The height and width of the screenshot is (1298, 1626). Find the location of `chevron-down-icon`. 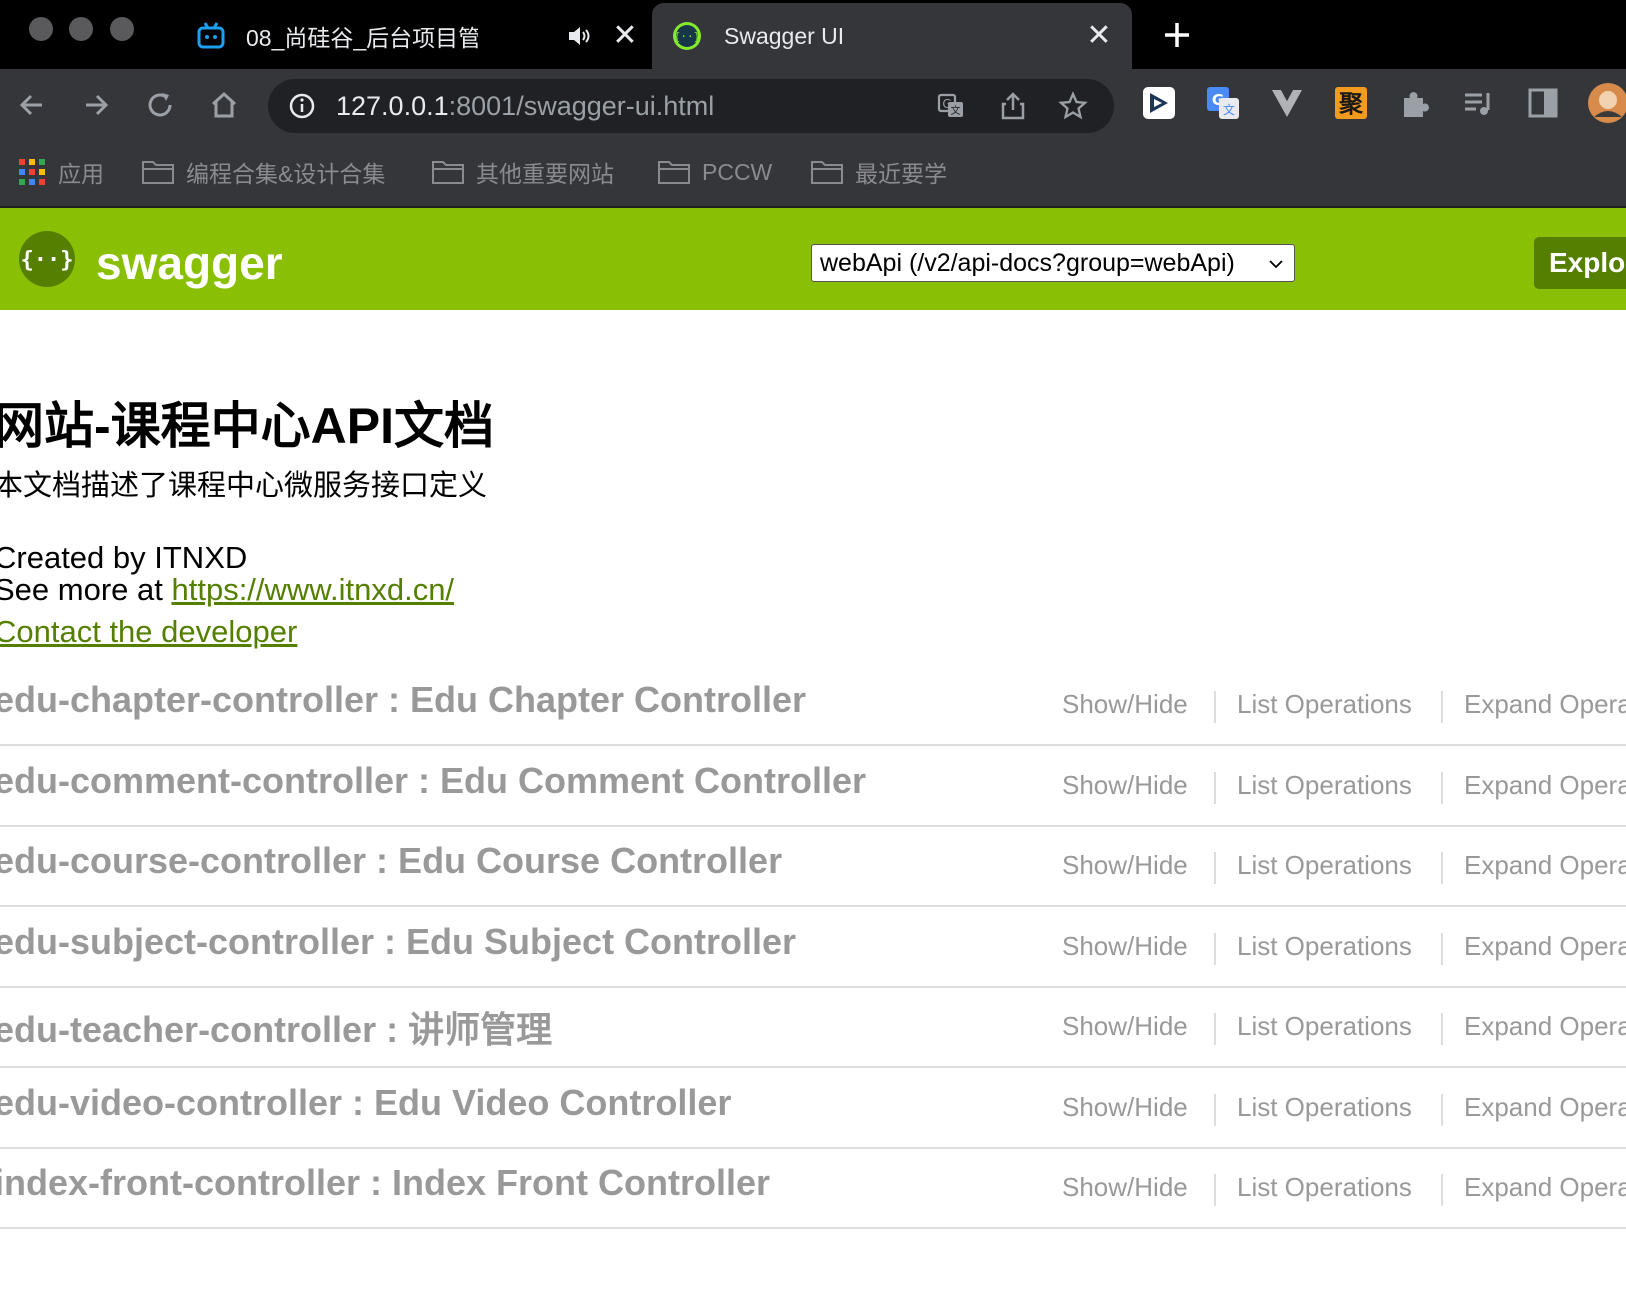

chevron-down-icon is located at coordinates (1276, 264).